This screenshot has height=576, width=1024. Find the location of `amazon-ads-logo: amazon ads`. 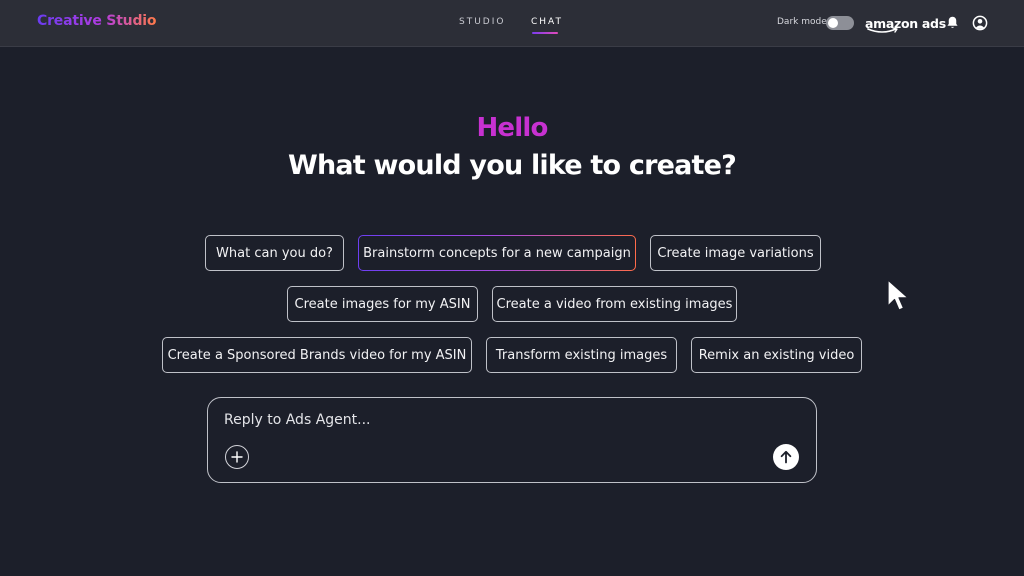

amazon-ads-logo: amazon ads is located at coordinates (905, 25).